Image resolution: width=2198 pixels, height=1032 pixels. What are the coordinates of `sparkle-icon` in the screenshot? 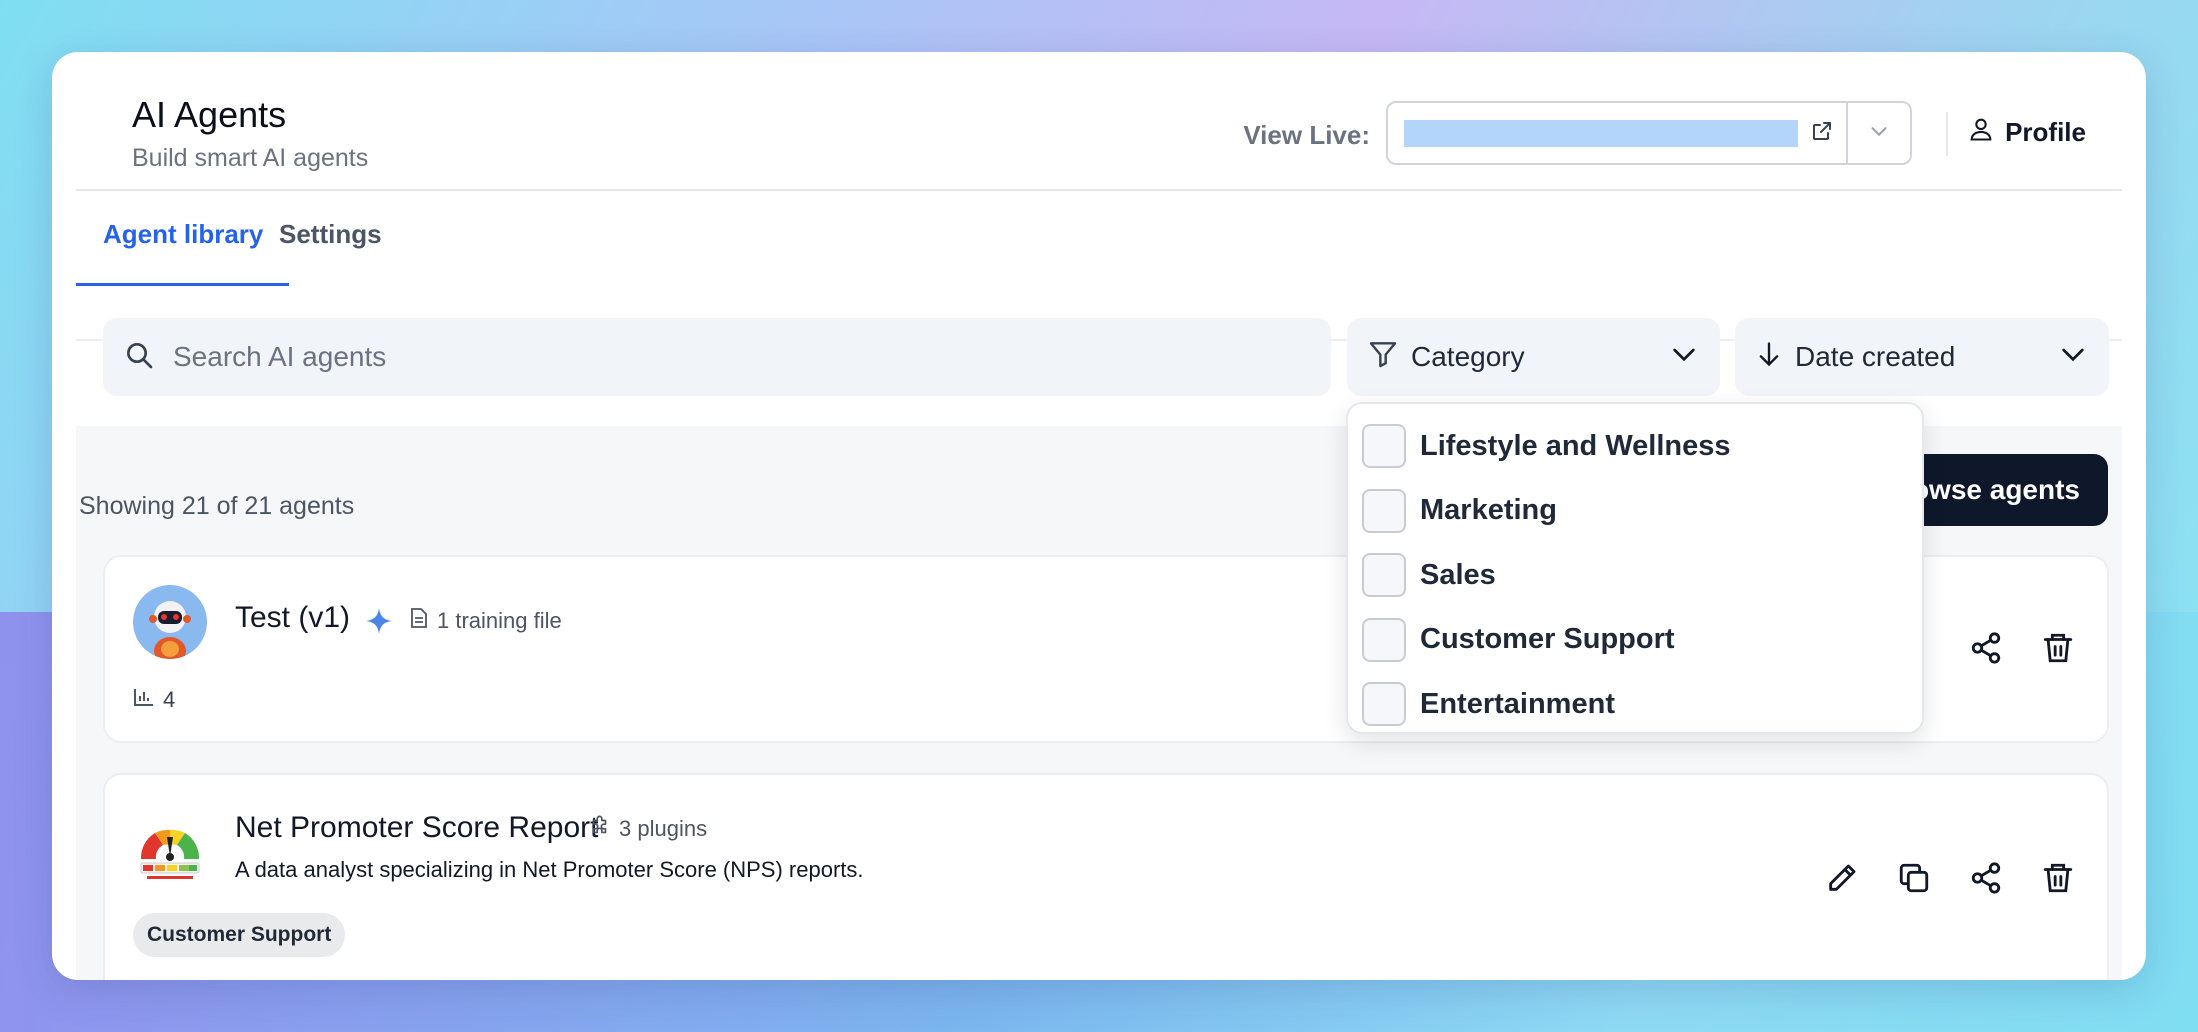 It's located at (379, 623).